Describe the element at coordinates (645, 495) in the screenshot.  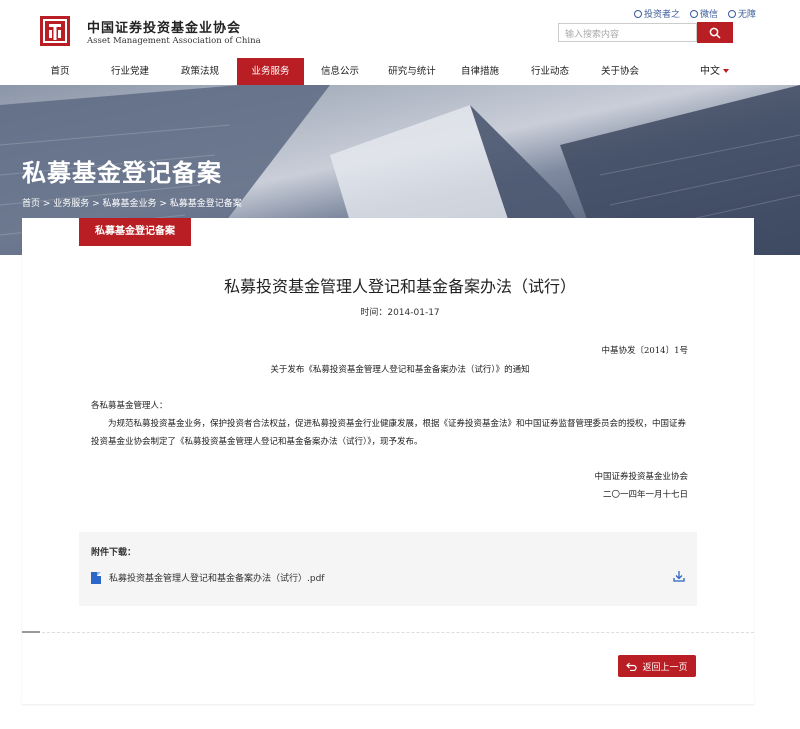
I see `signature-date: 二〇一四年一月十七日` at that location.